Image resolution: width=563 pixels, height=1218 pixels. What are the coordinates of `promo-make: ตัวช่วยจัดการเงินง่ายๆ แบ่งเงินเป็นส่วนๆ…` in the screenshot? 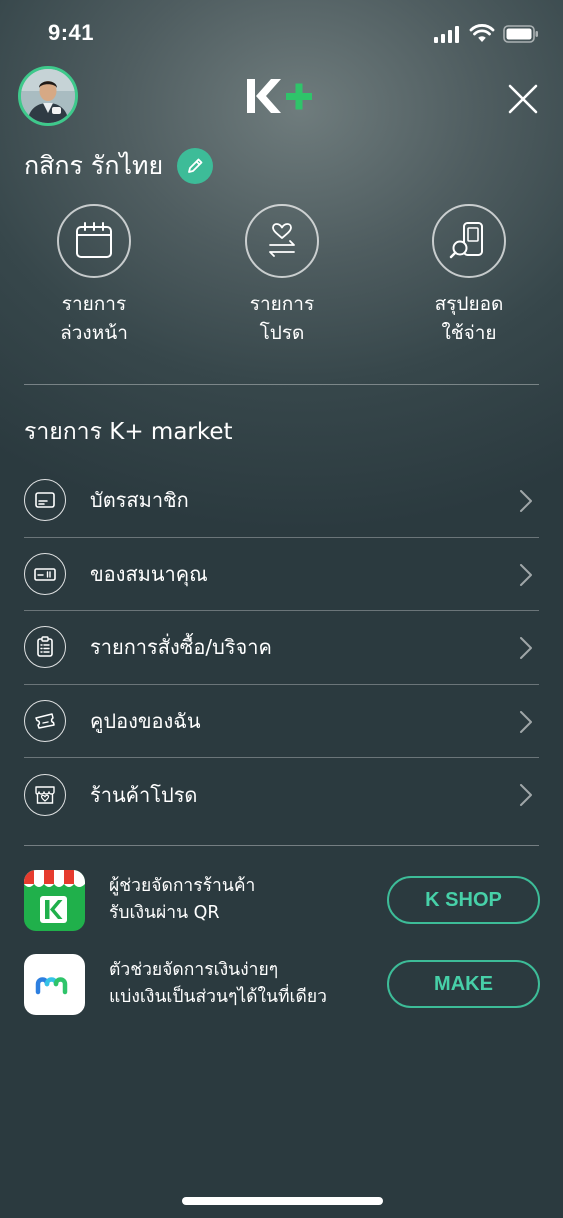 It's located at (282, 984).